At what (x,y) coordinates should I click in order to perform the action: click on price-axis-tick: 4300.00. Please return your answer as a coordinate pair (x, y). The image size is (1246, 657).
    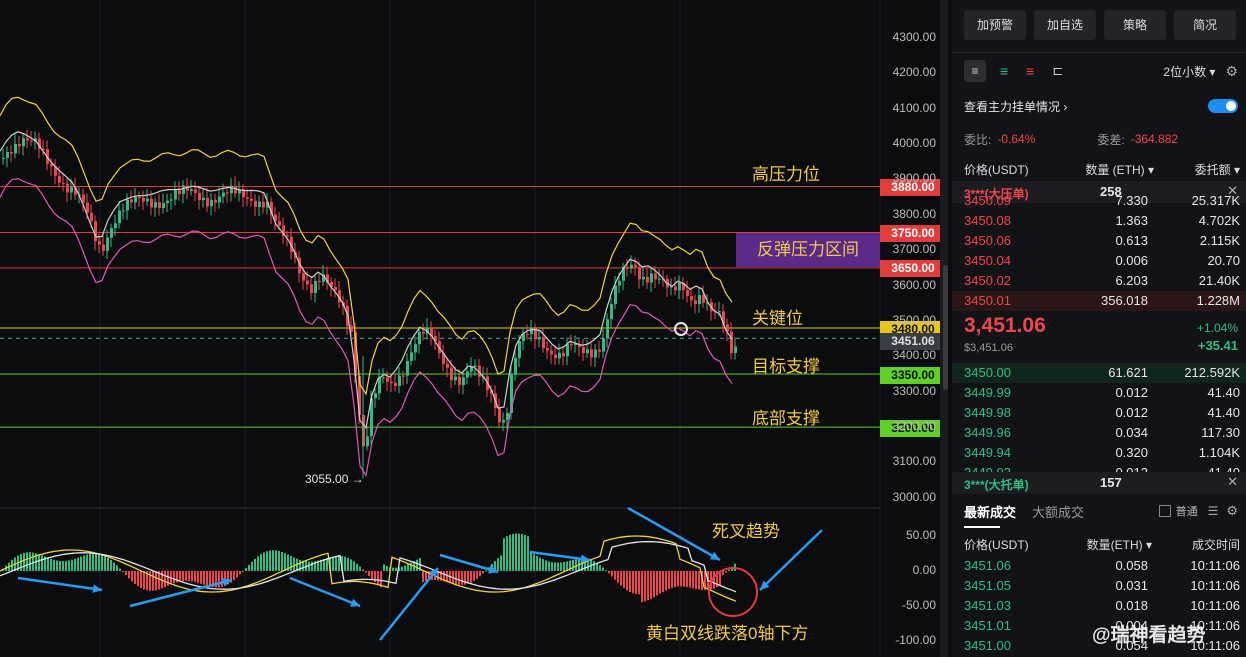
    Looking at the image, I should click on (914, 37).